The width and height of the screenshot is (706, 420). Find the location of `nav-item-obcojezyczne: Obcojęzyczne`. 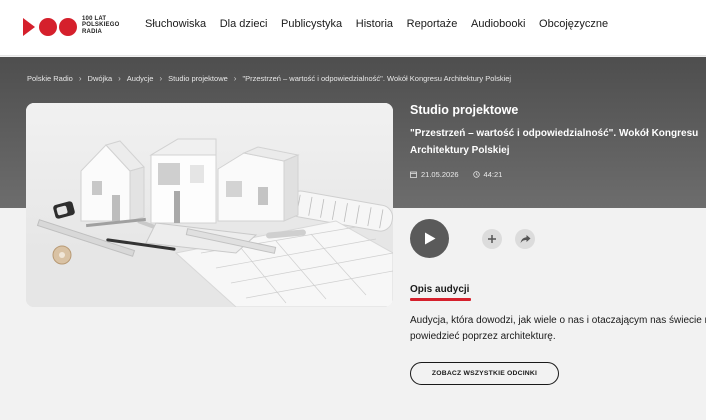

nav-item-obcojezyczne: Obcojęzyczne is located at coordinates (573, 24).